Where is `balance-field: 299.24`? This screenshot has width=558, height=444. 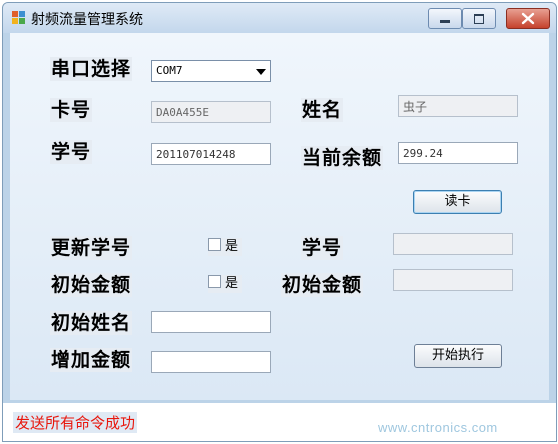 balance-field: 299.24 is located at coordinates (458, 153).